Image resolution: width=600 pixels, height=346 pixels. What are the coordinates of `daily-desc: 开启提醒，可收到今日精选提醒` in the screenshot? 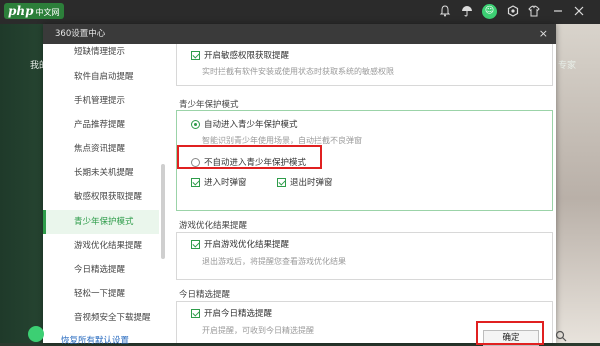 It's located at (258, 330).